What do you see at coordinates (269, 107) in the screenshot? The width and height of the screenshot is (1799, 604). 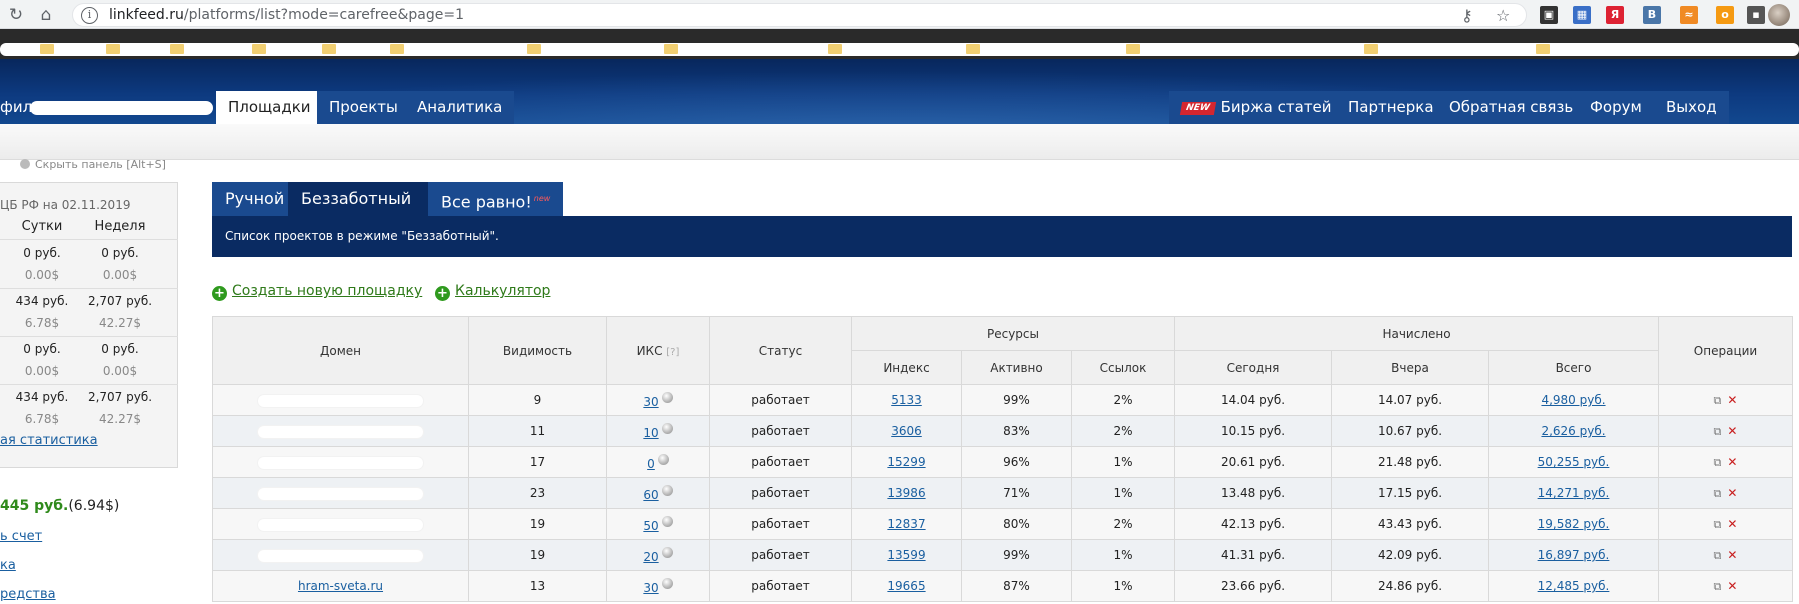 I see `menu-item-platforms: Площадки` at bounding box center [269, 107].